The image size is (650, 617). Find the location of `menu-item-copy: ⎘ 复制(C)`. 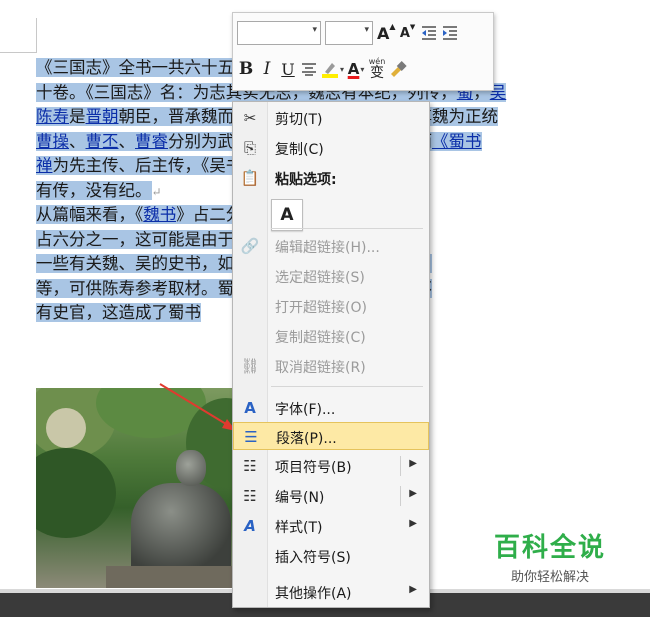

menu-item-copy: ⎘ 复制(C) is located at coordinates (331, 148).